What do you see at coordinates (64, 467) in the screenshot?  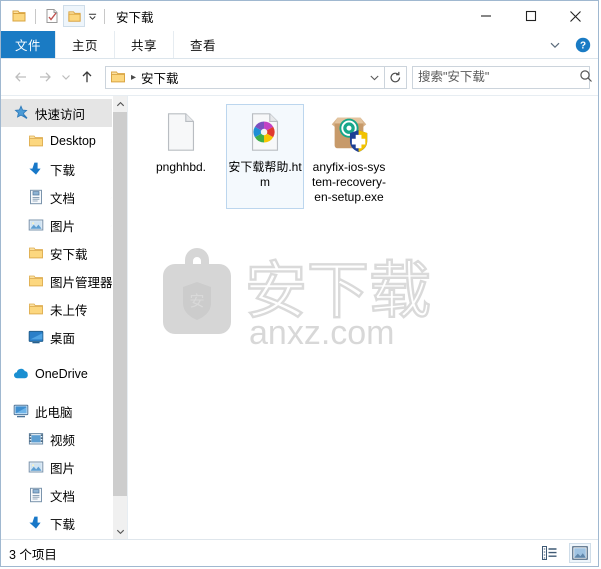 I see `sidebar-item-12: 图片` at bounding box center [64, 467].